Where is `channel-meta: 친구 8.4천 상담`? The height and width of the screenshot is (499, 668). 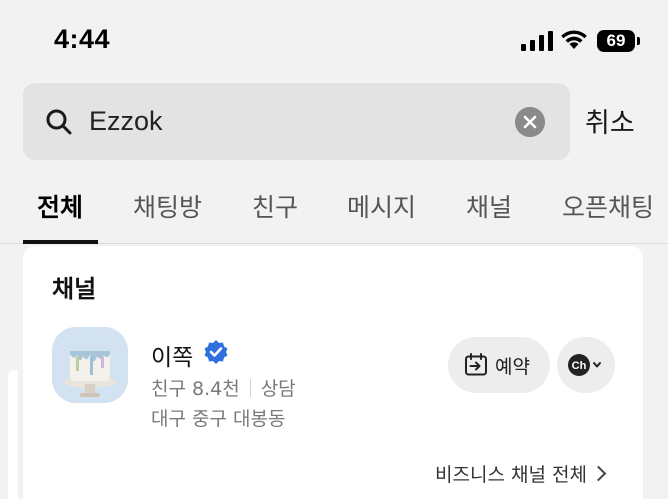
channel-meta: 친구 8.4천 상담 is located at coordinates (223, 387).